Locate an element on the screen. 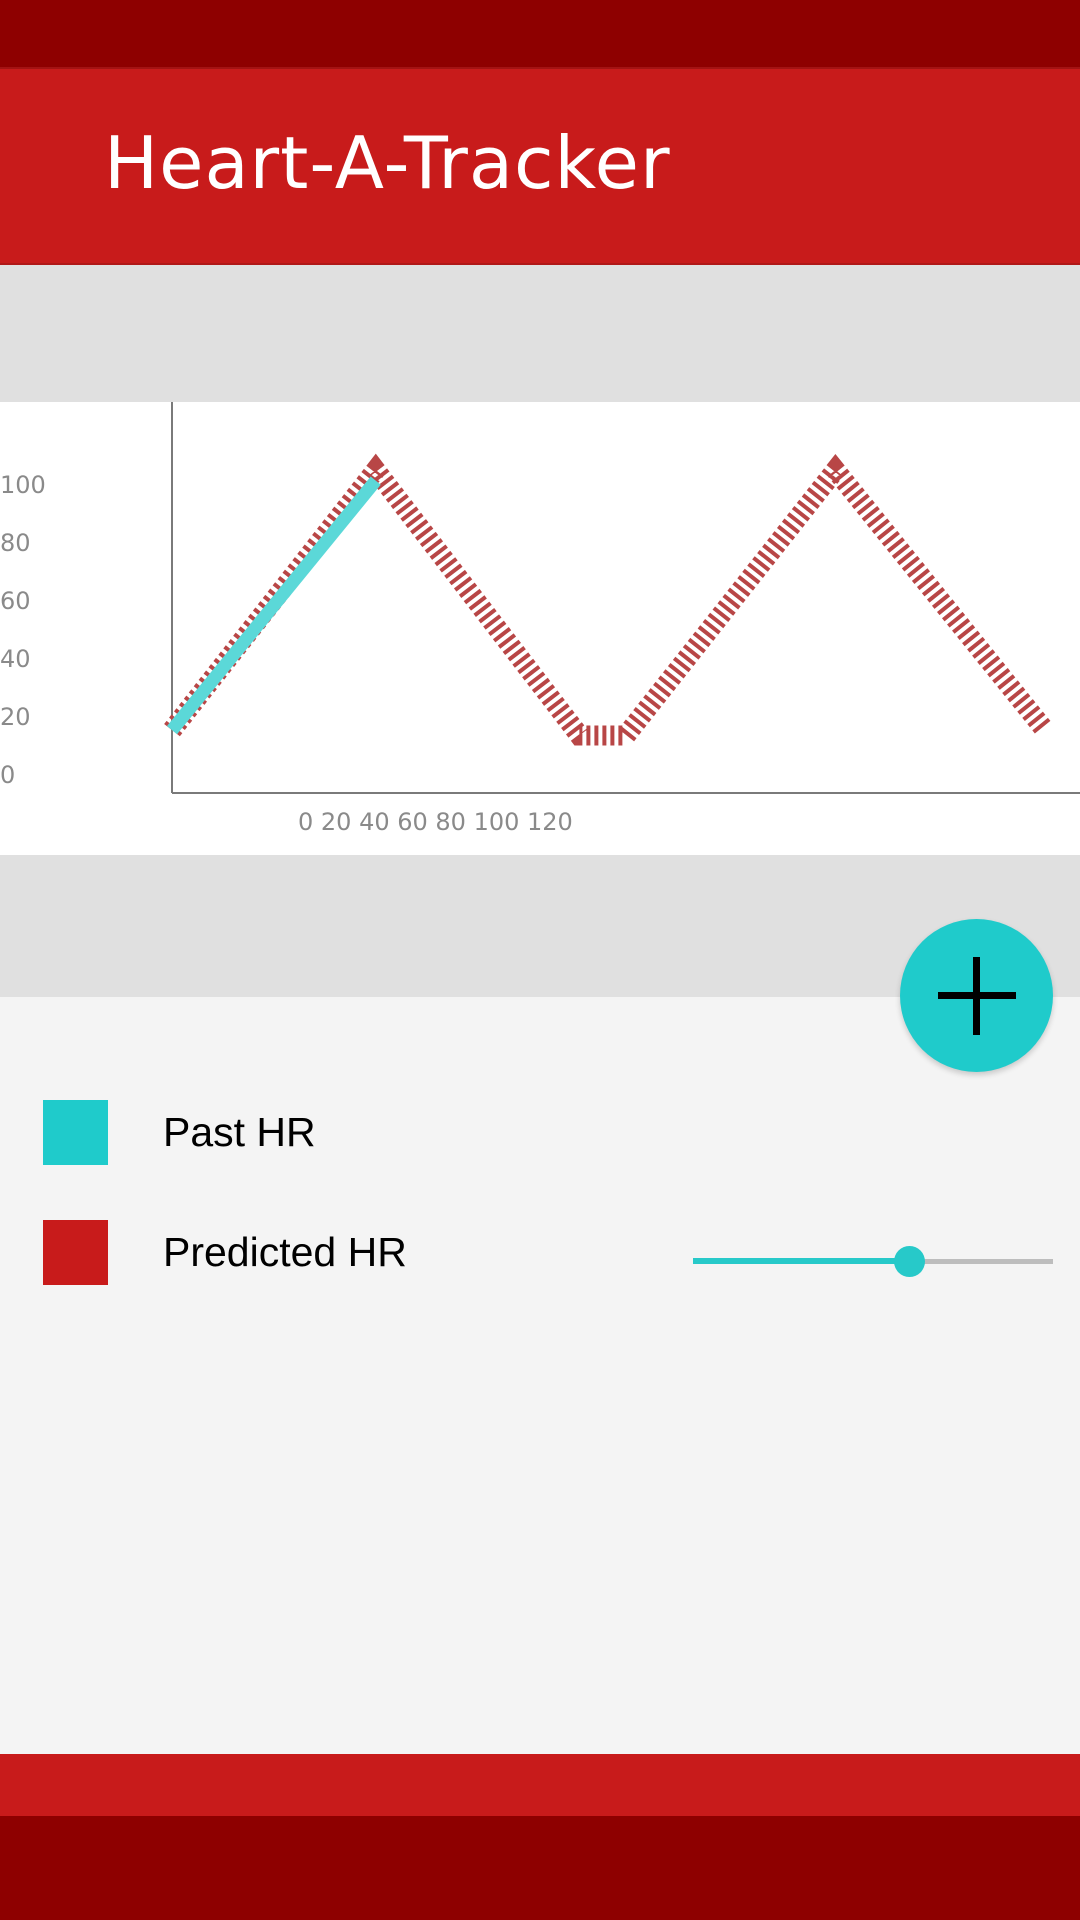 The width and height of the screenshot is (1080, 1920). legend-item-predicted-hr: Predicted HR is located at coordinates (350, 1253).